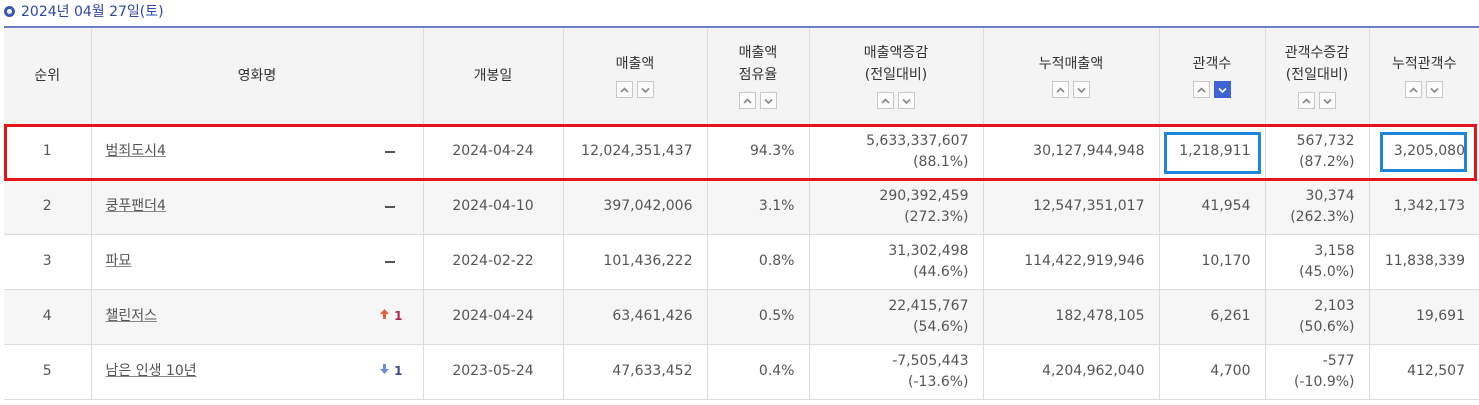 This screenshot has width=1479, height=405. I want to click on rank-cell: 3, so click(47, 262).